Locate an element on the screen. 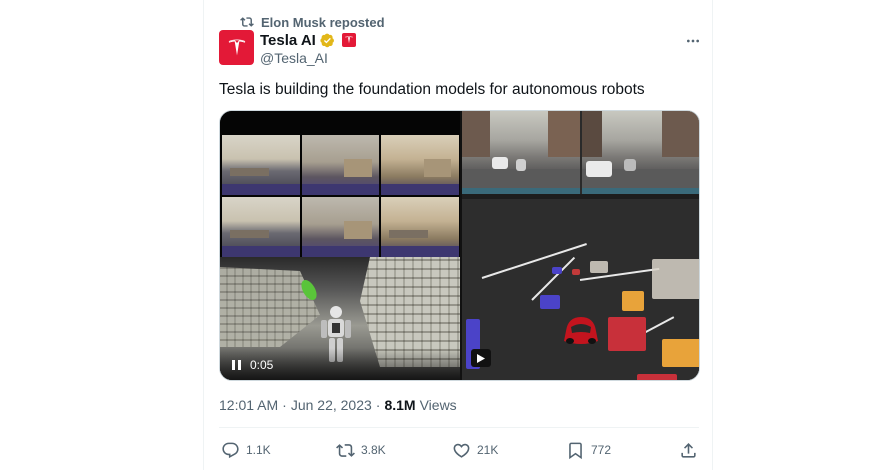  repost-context: Elon Musk reposted is located at coordinates (312, 22).